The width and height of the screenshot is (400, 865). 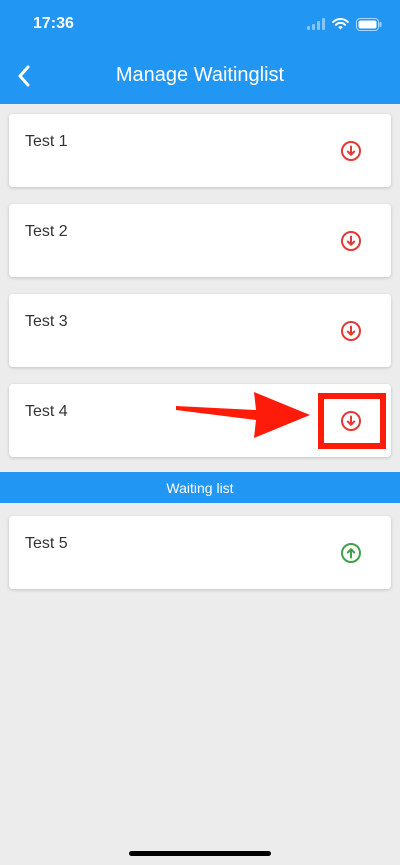 I want to click on nav-row: Manage Waitinglist, so click(x=200, y=77).